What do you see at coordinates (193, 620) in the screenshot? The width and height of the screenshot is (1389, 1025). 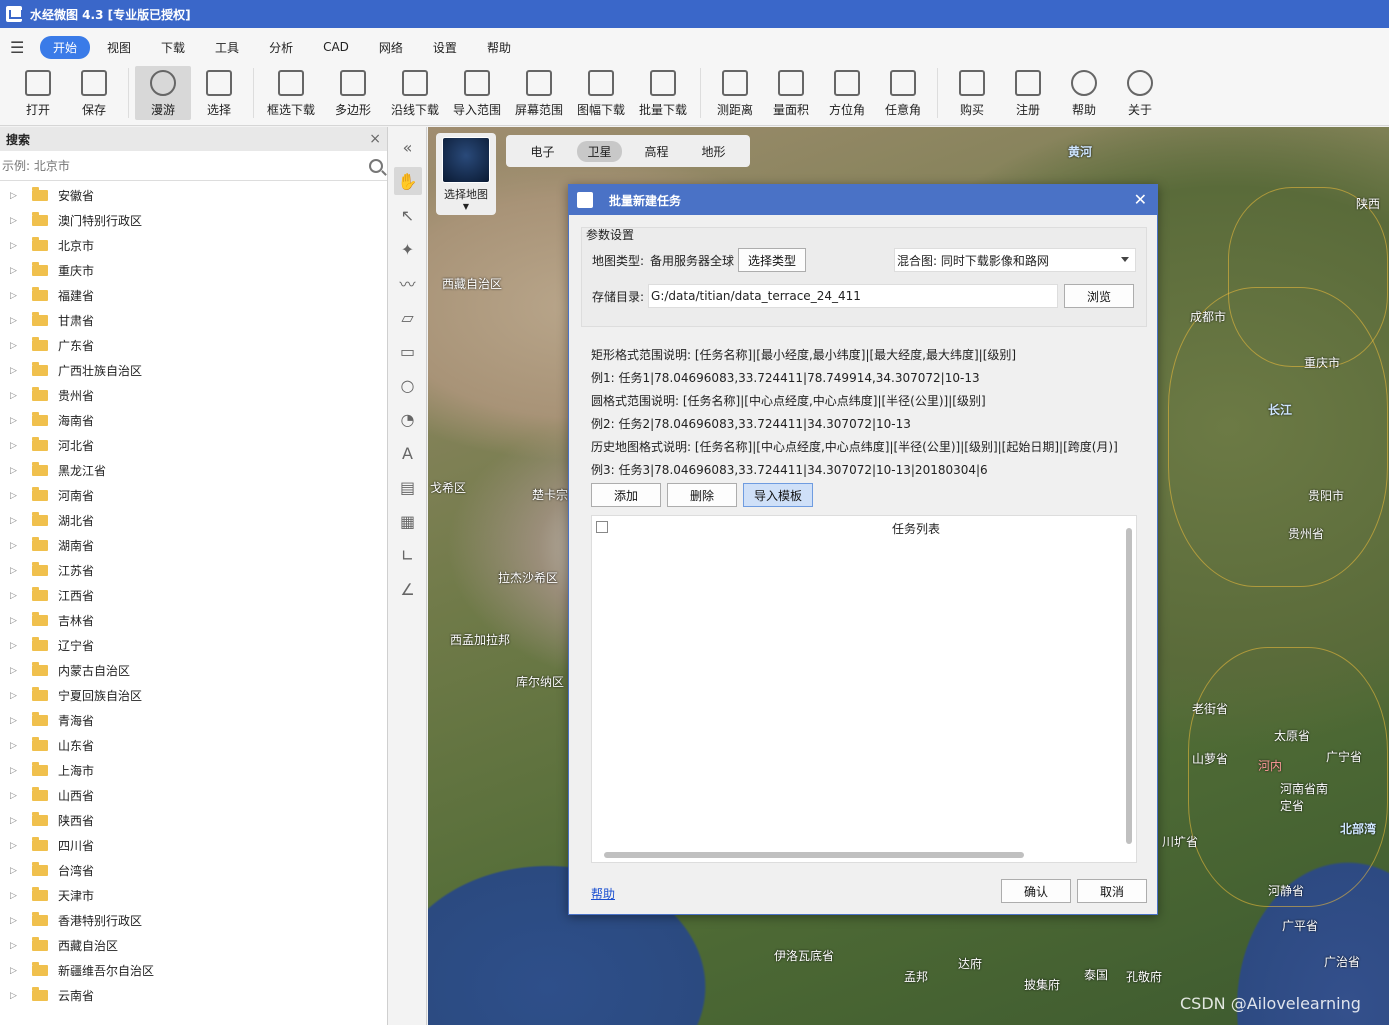 I see `tree-item: ▷ 吉林省` at bounding box center [193, 620].